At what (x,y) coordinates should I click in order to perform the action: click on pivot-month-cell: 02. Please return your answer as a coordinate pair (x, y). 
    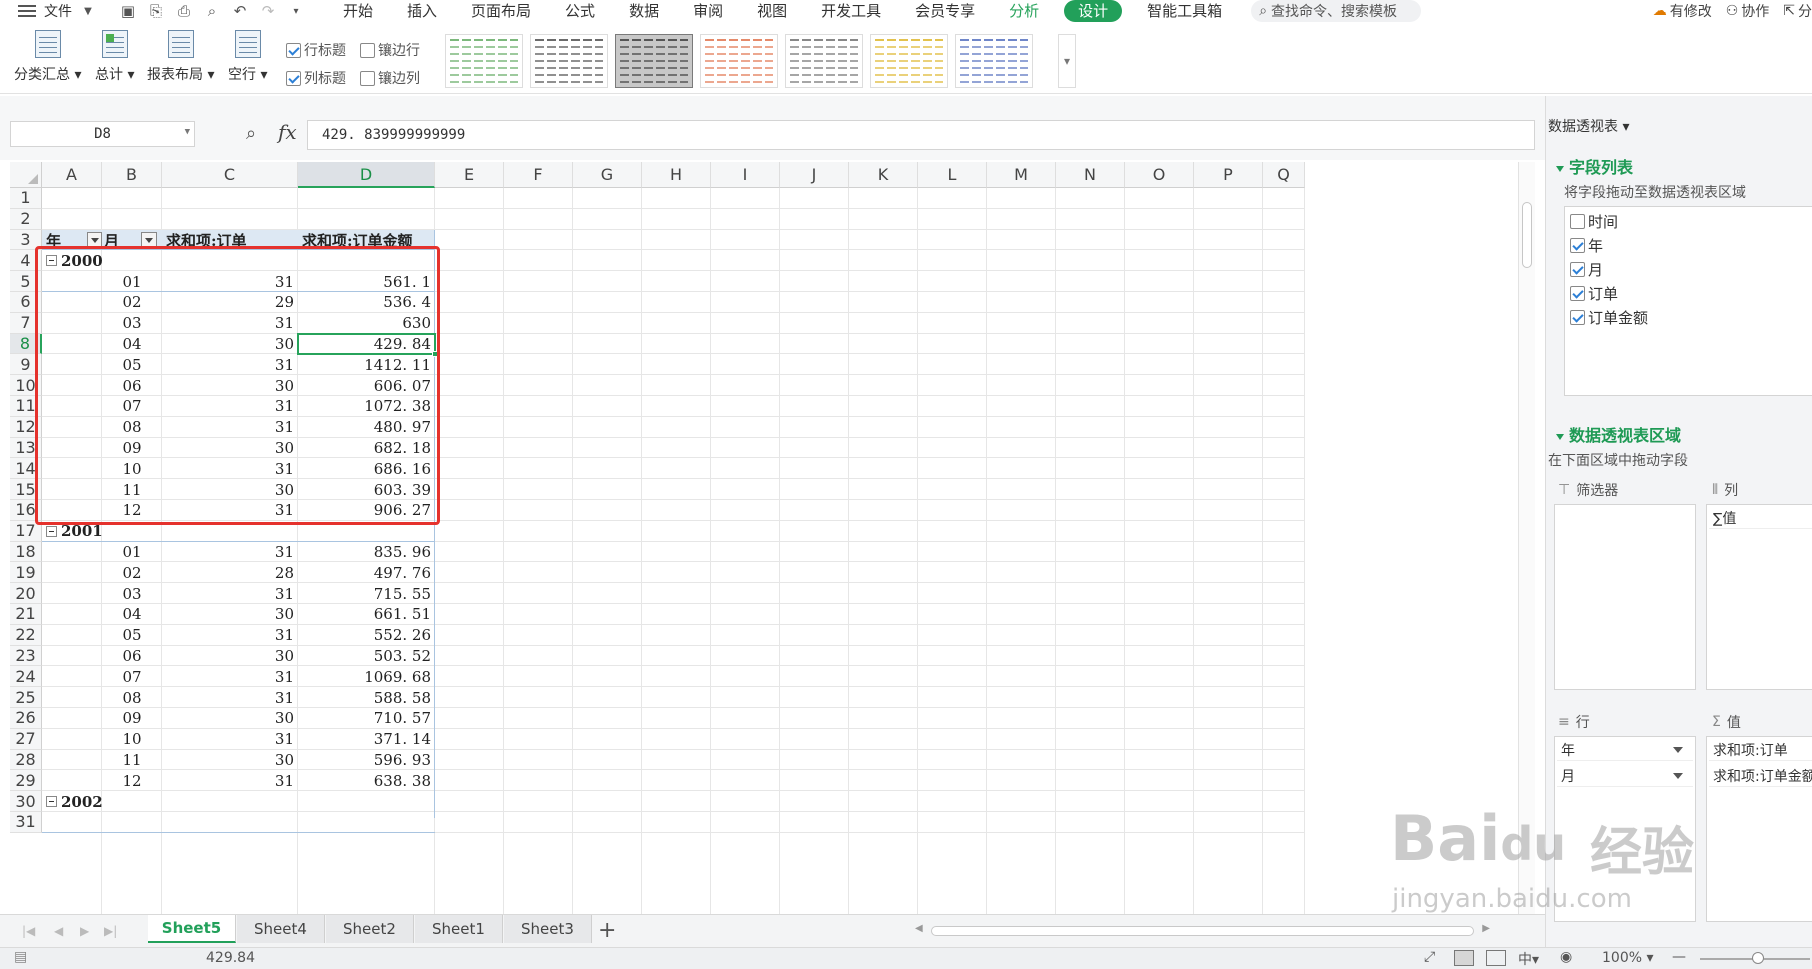
    Looking at the image, I should click on (132, 572).